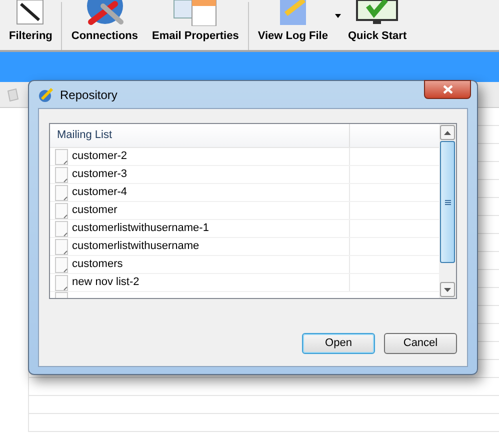  What do you see at coordinates (338, 343) in the screenshot?
I see `dialog-button: Open` at bounding box center [338, 343].